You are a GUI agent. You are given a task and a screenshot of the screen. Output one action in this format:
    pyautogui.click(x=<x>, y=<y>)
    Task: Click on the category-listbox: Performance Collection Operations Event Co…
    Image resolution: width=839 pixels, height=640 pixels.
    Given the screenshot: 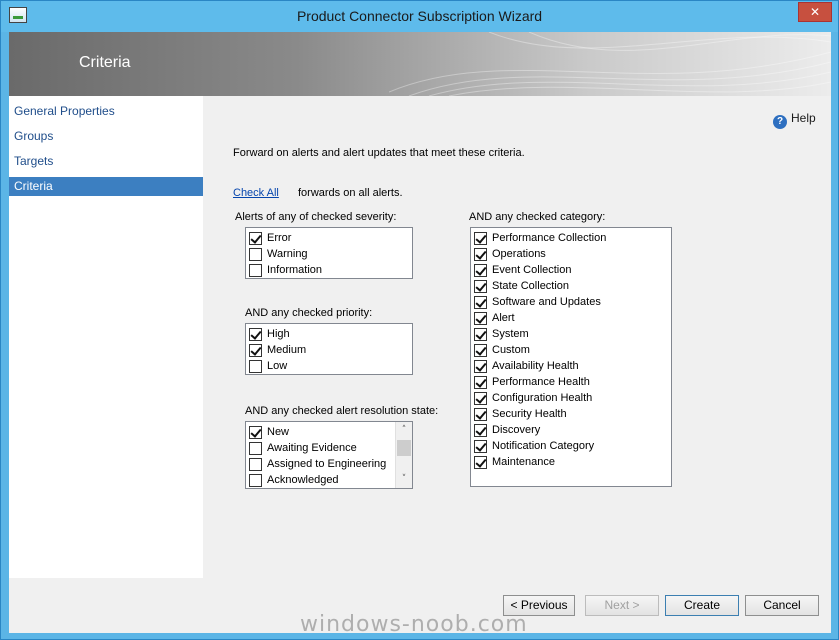 What is the action you would take?
    pyautogui.click(x=571, y=357)
    